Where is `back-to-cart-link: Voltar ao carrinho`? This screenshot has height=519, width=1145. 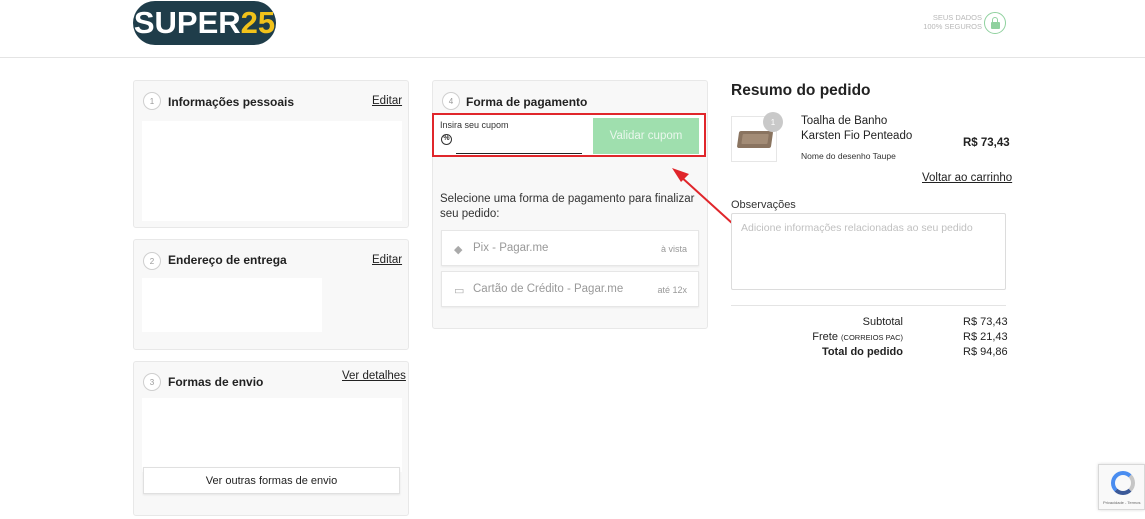 back-to-cart-link: Voltar ao carrinho is located at coordinates (967, 178).